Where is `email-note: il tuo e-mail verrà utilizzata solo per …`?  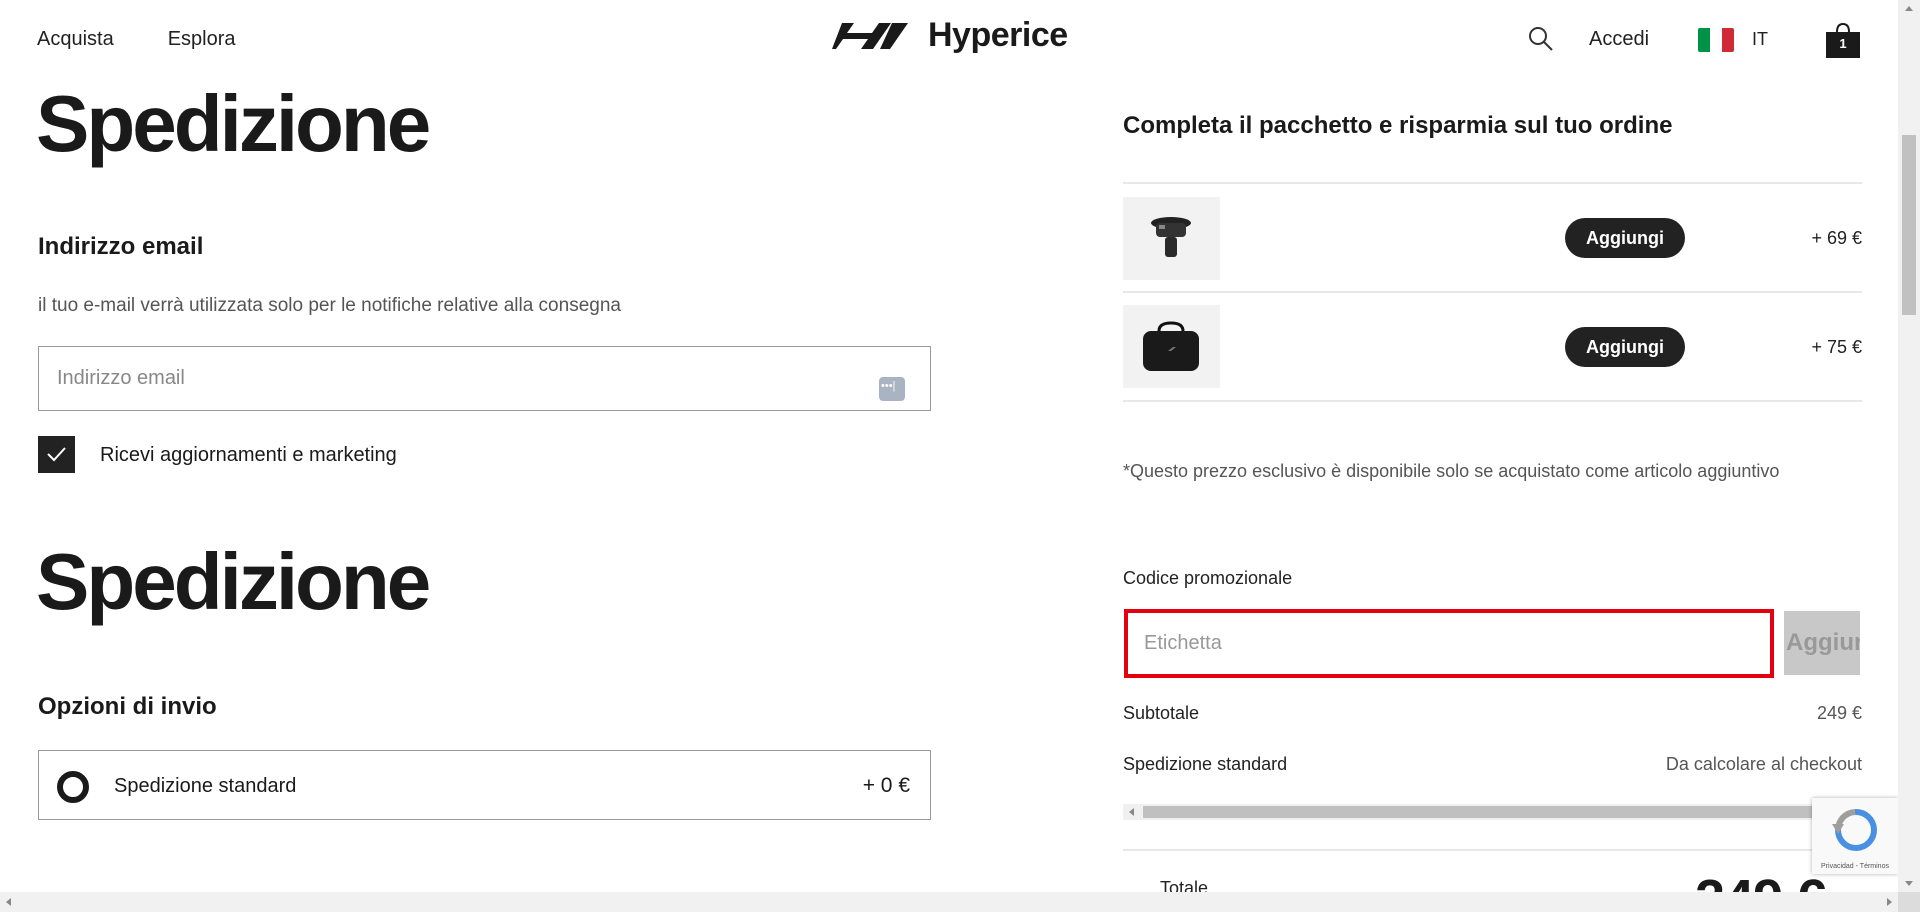
email-note: il tuo e-mail verrà utilizzata solo per … is located at coordinates (329, 305).